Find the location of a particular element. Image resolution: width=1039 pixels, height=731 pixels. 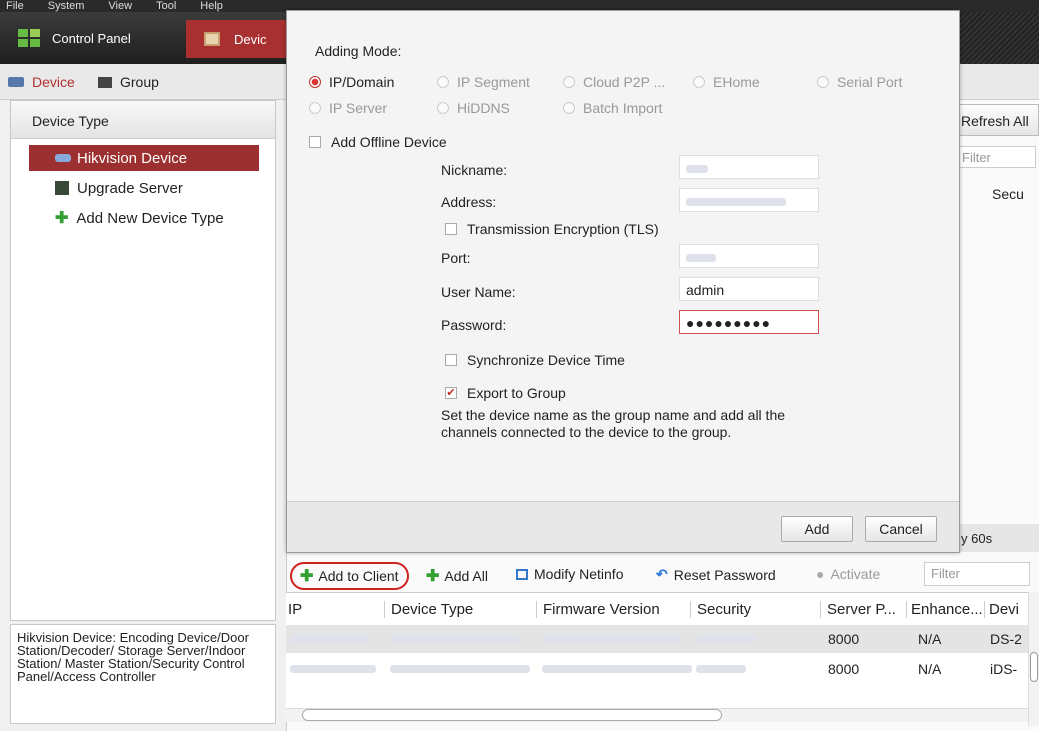

add-offline-checkbox: Add Offline Device is located at coordinates (378, 142).